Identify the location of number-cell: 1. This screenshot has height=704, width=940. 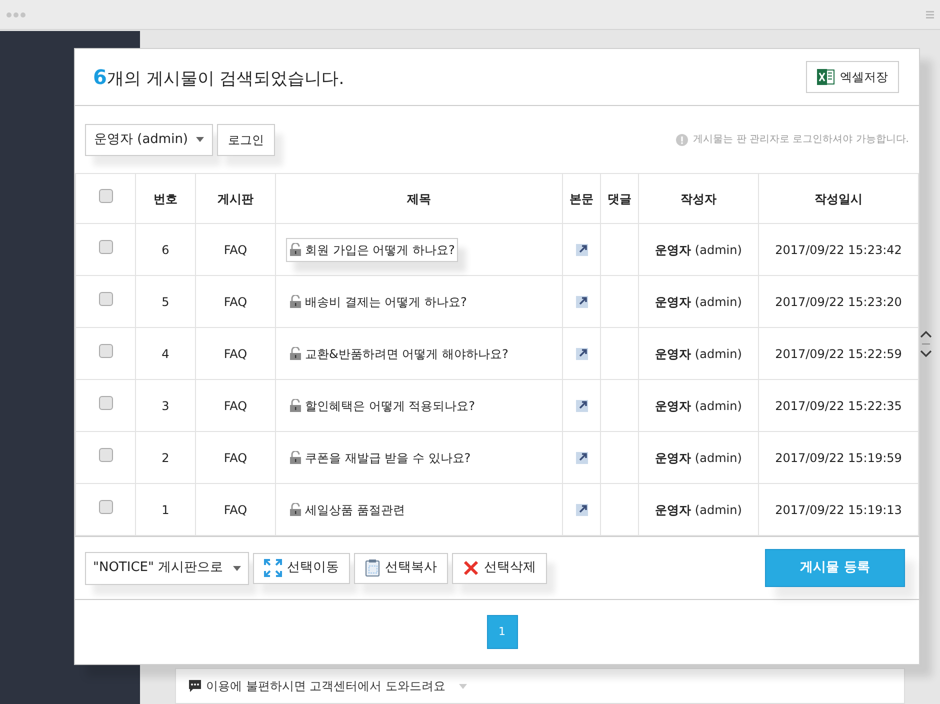
(166, 509).